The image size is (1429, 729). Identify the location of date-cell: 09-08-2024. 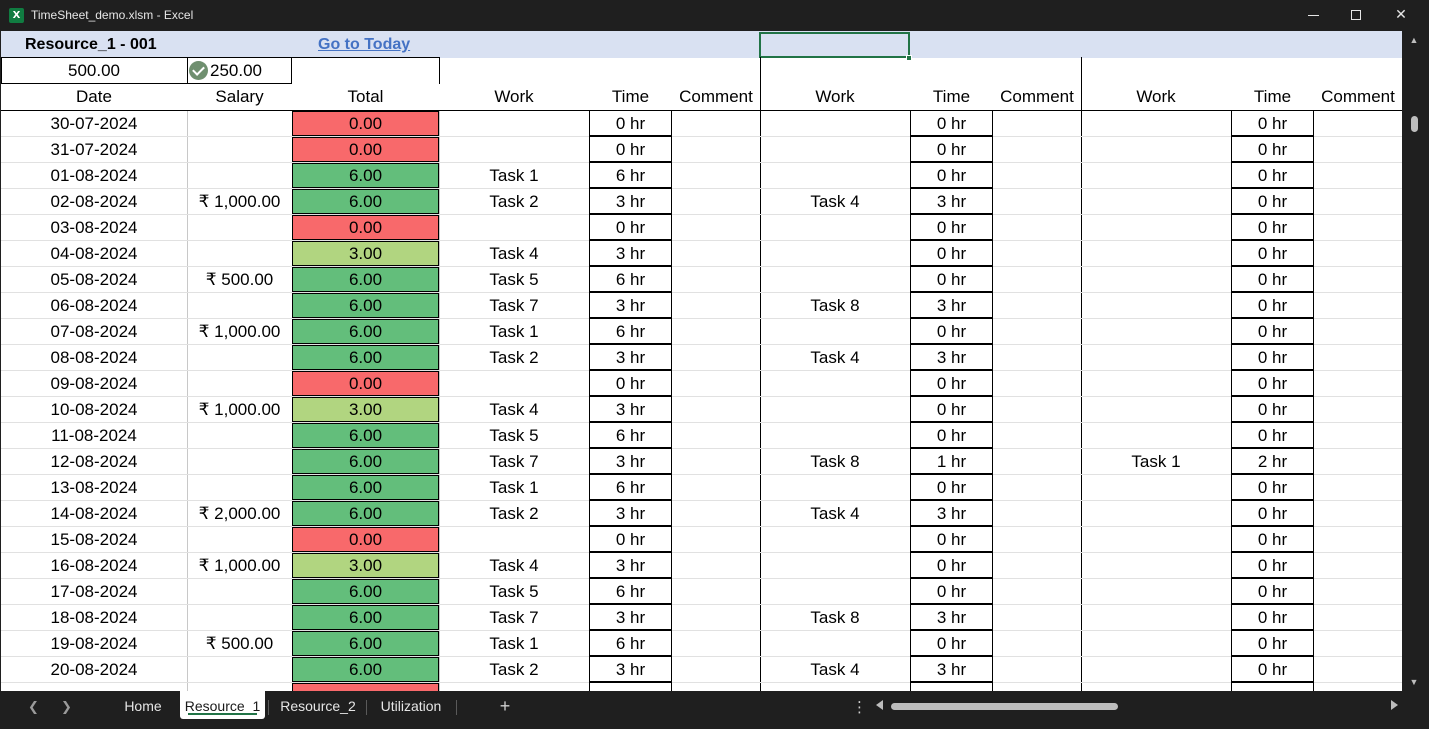
(94, 384).